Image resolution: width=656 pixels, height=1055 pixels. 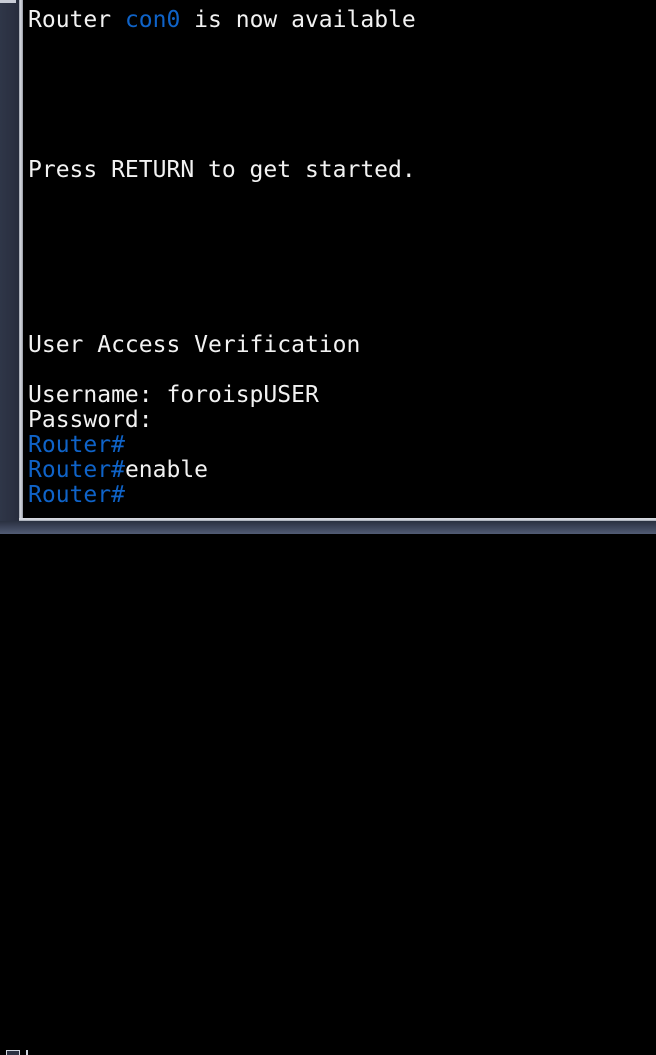 What do you see at coordinates (222, 170) in the screenshot?
I see `line-press-return-segment-0: Press RETURN to get started.` at bounding box center [222, 170].